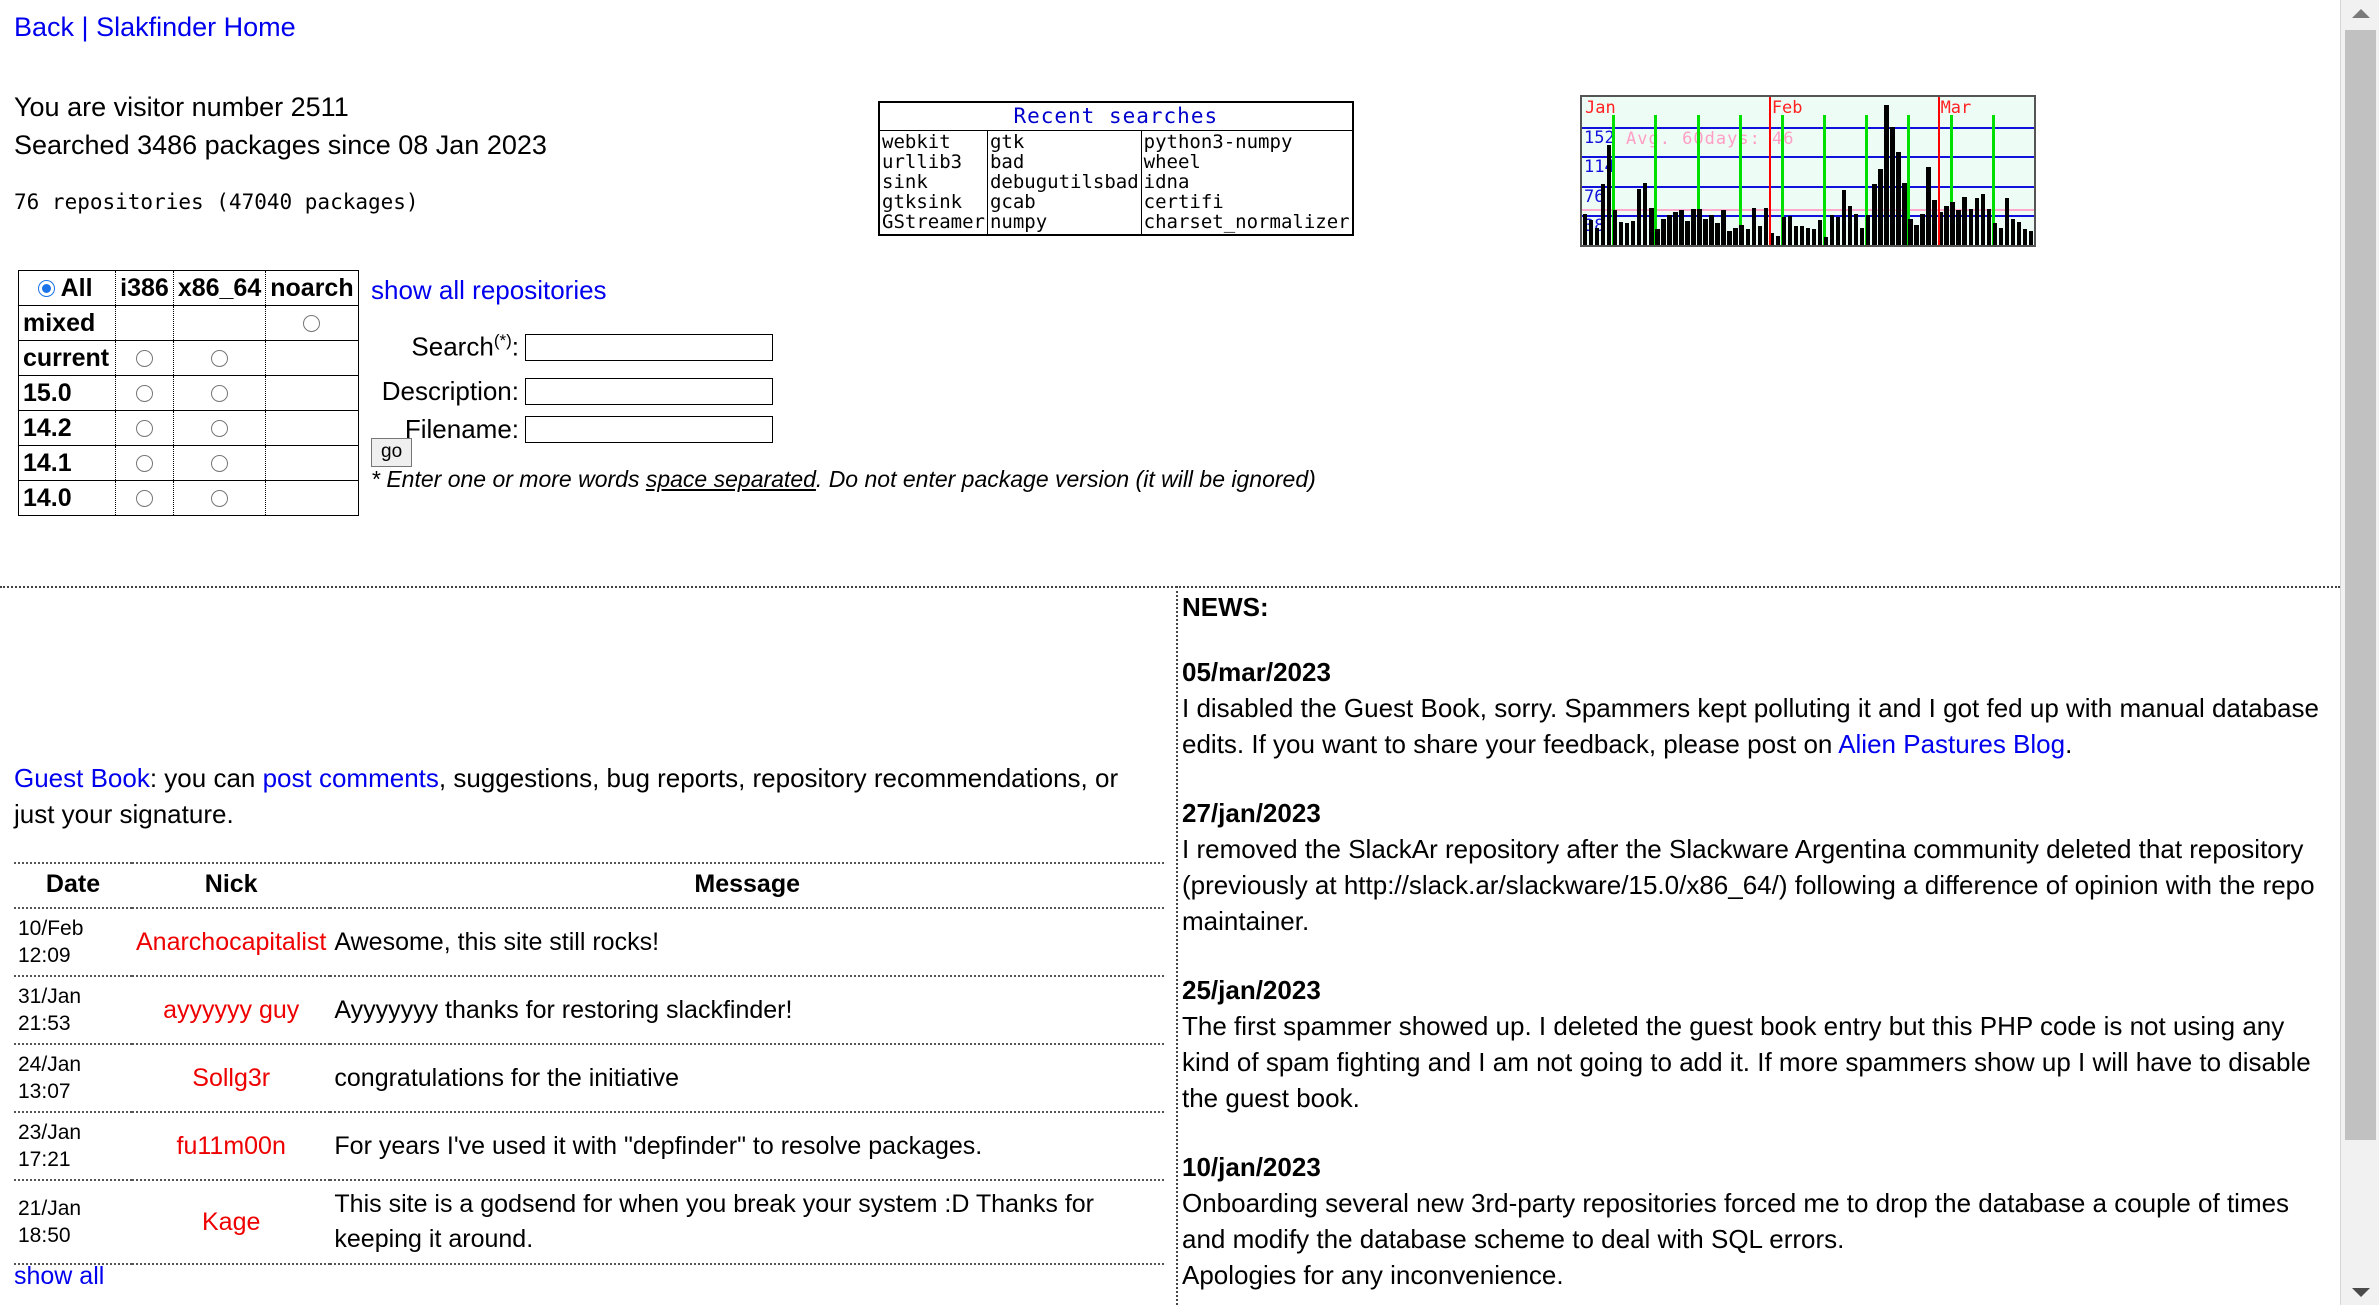  I want to click on post-comments-link: post comments, so click(351, 778).